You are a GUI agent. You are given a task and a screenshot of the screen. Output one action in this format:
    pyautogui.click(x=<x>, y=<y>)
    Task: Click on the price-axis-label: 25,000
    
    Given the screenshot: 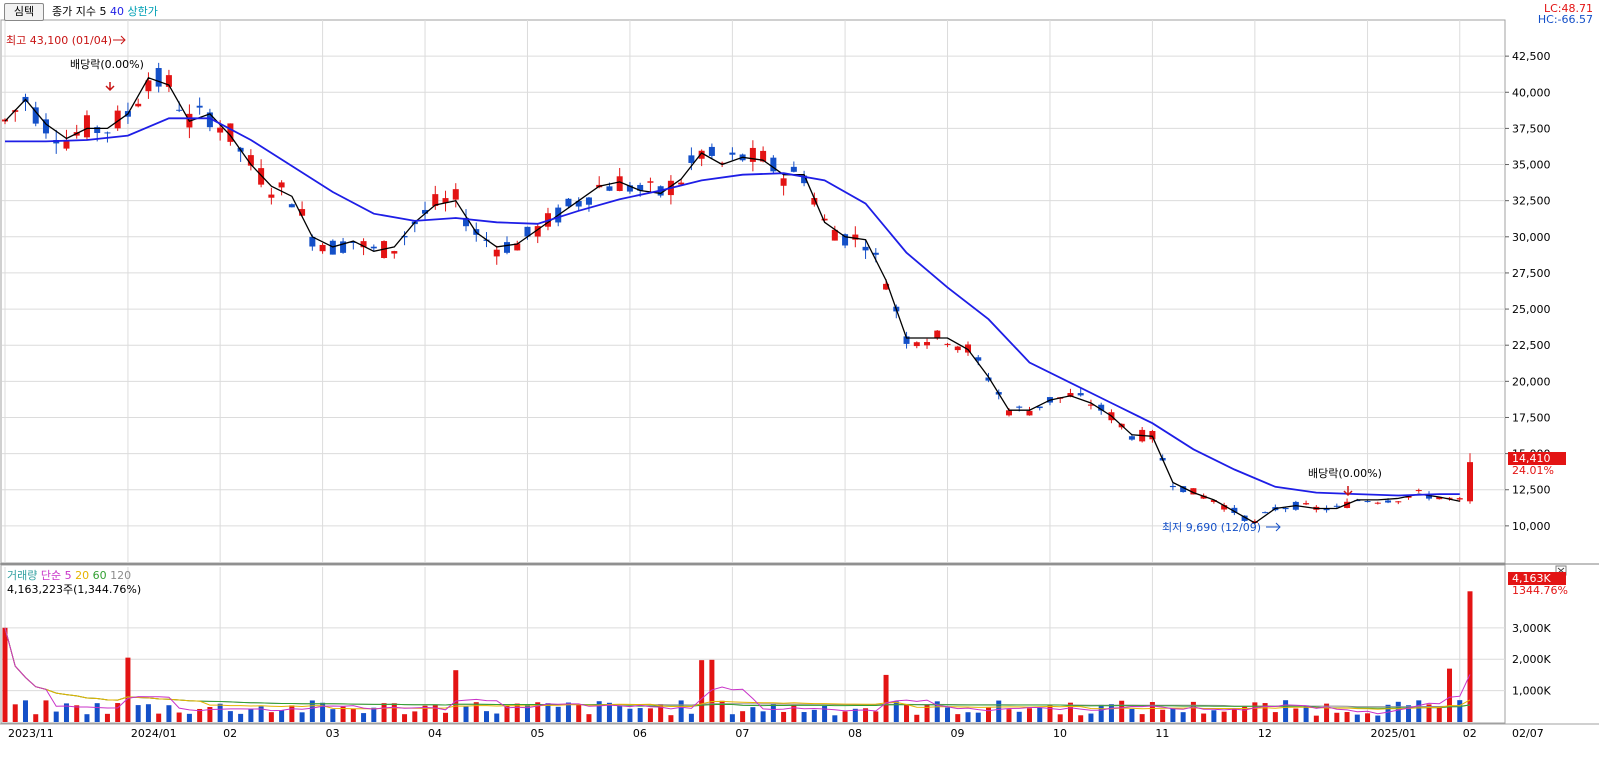 What is the action you would take?
    pyautogui.click(x=1531, y=309)
    